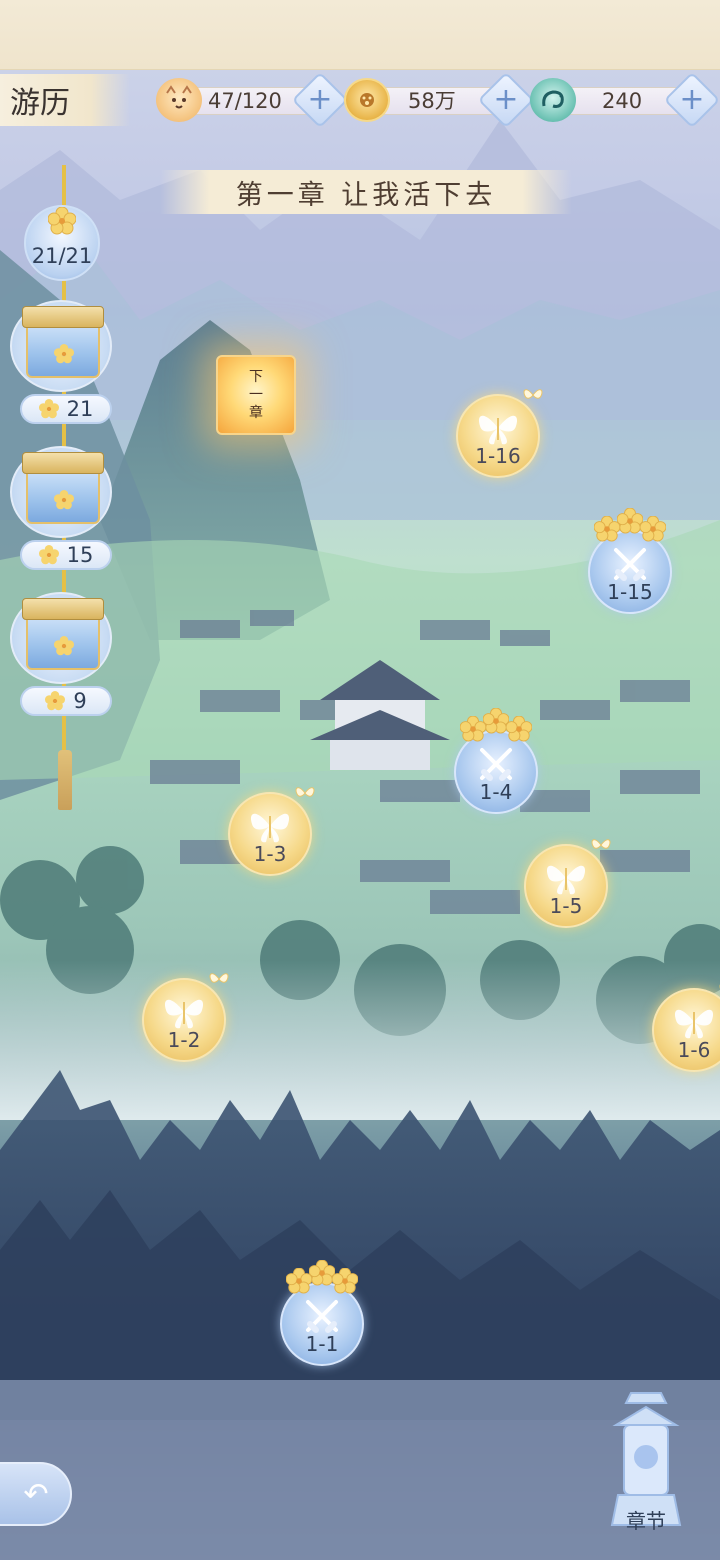 Image resolution: width=720 pixels, height=1560 pixels. I want to click on back-button: ↶, so click(36, 1494).